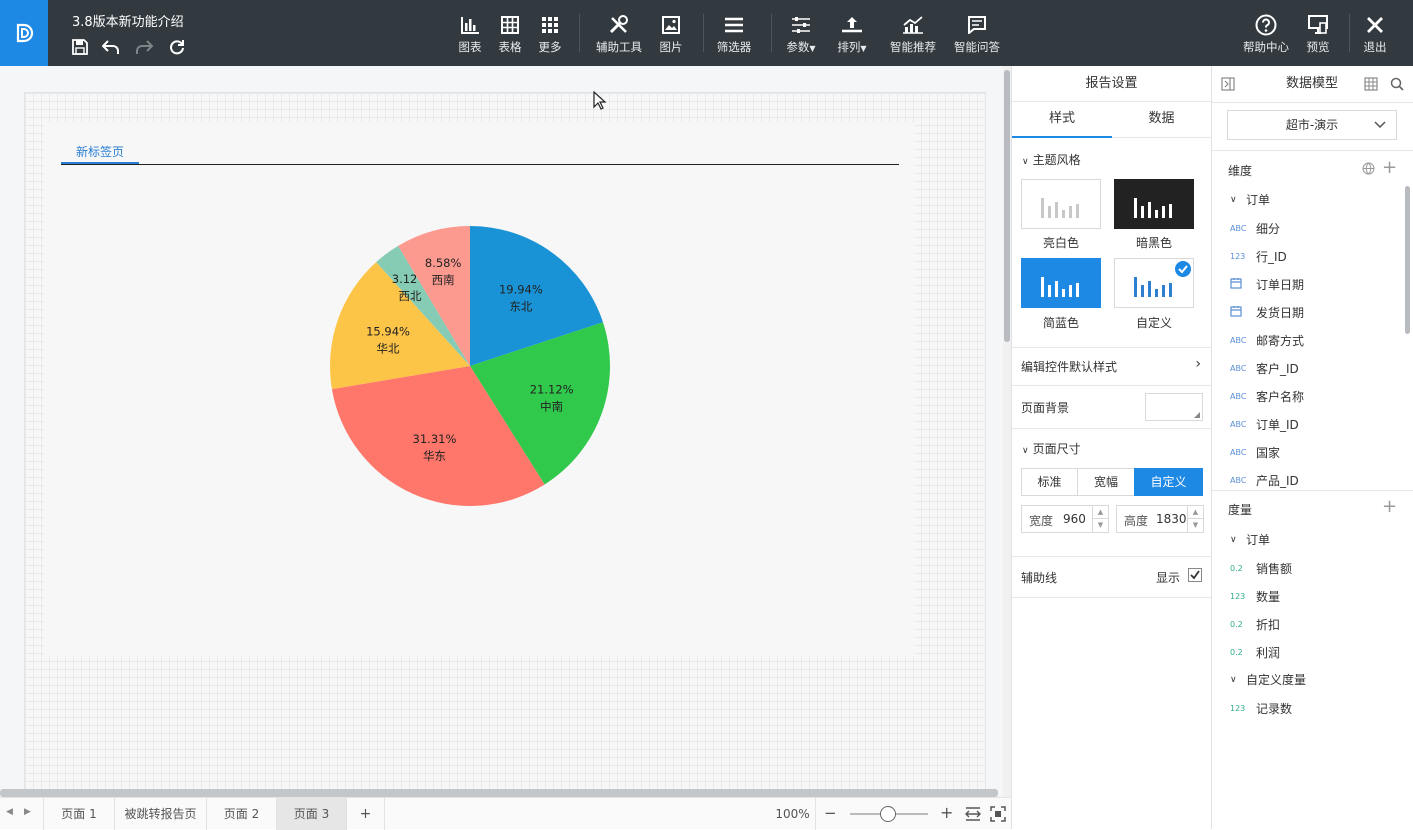 The image size is (1413, 830). I want to click on edit-default-style-row: 编辑控件默认样式 ›, so click(1111, 365).